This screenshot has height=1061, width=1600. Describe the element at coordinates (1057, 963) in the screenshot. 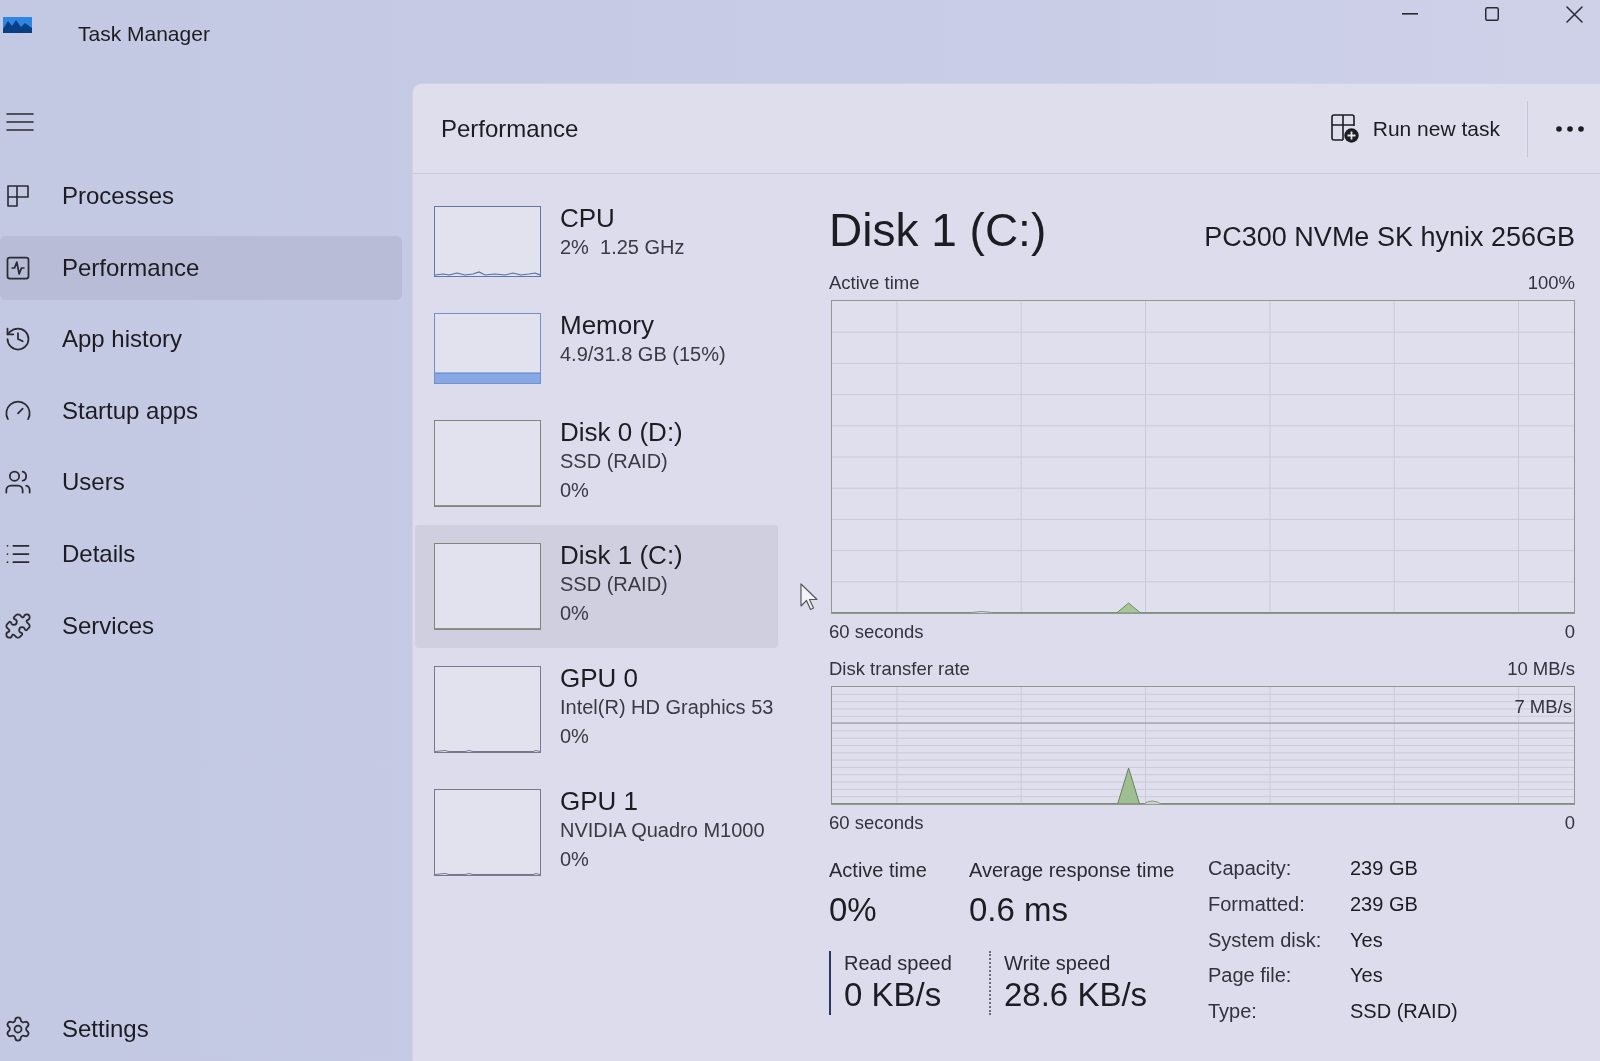

I see `speed-label: Write speed` at that location.